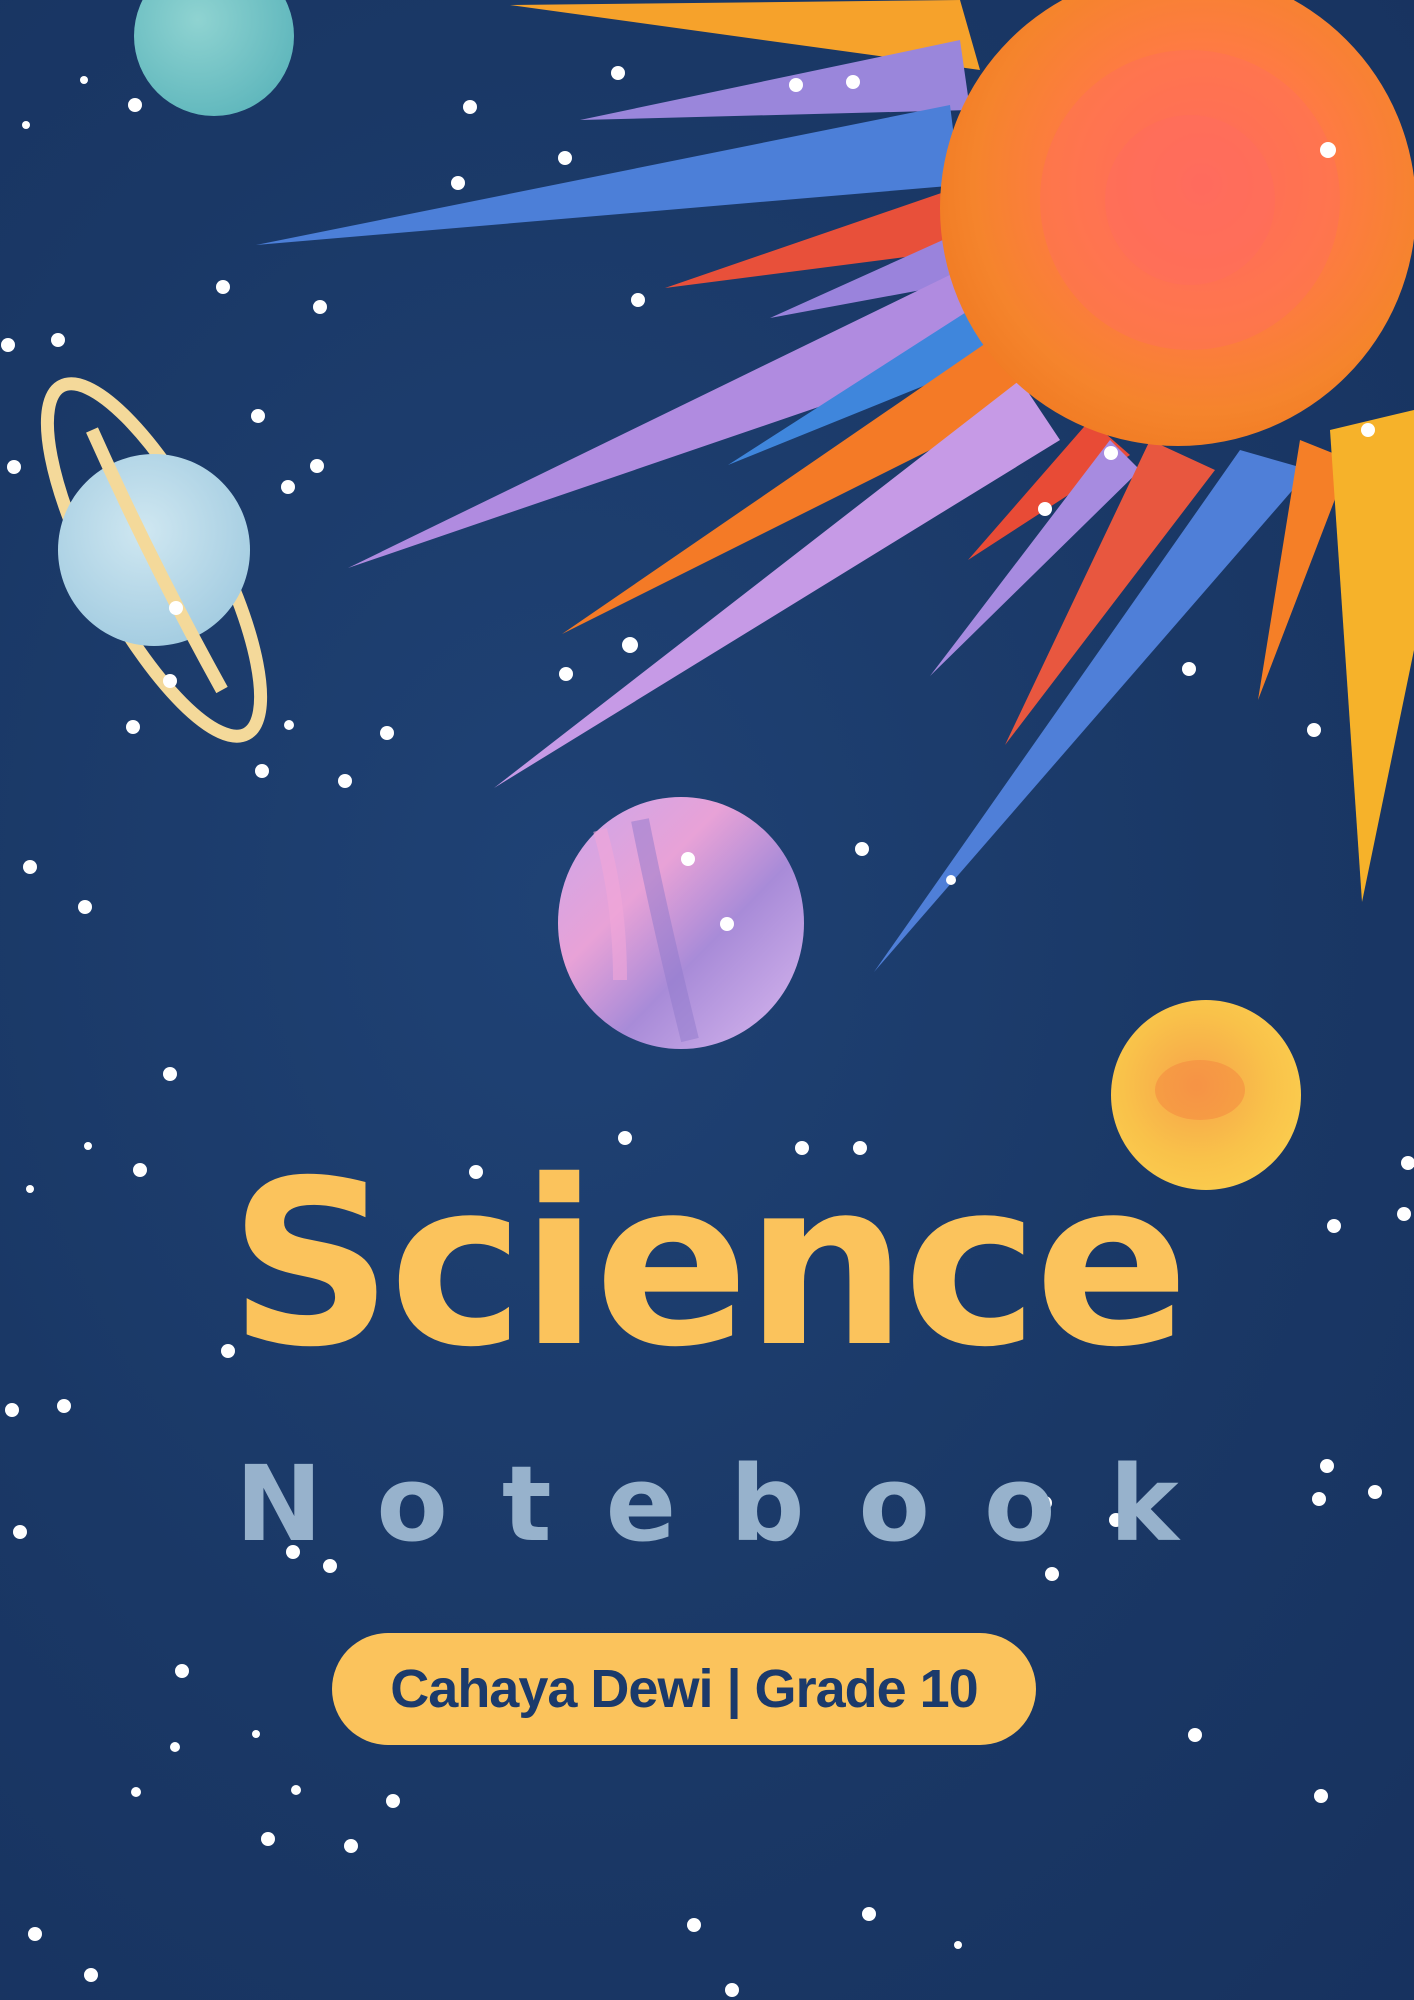 The width and height of the screenshot is (1414, 2000). Describe the element at coordinates (708, 1264) in the screenshot. I see `cover-title: Science` at that location.